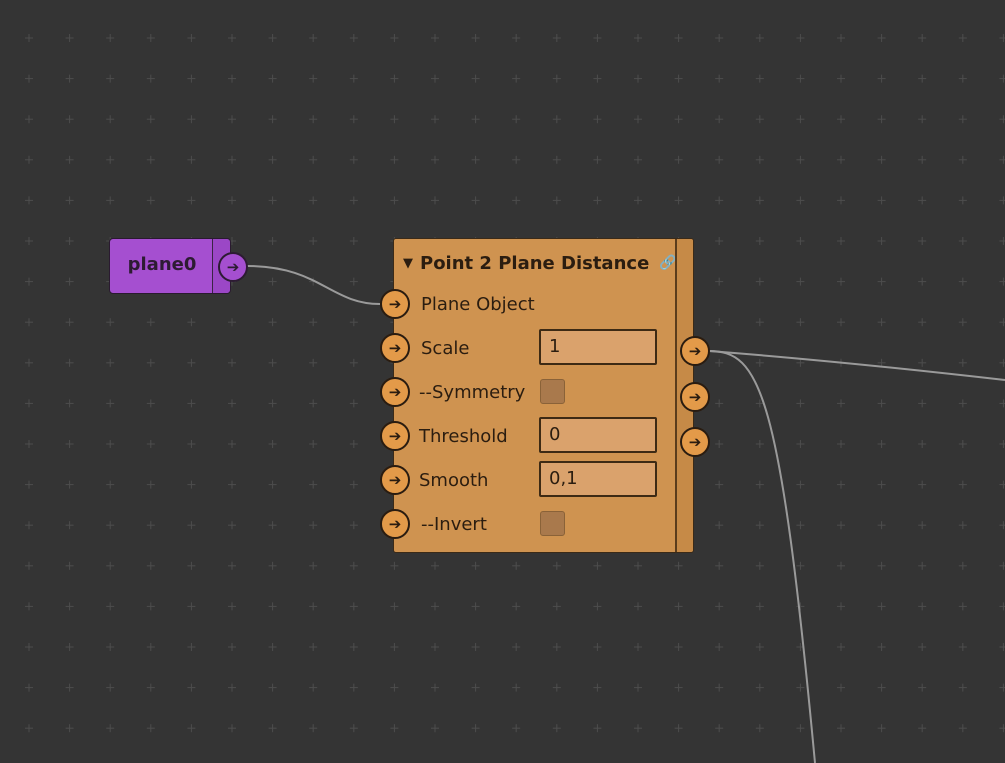 Image resolution: width=1005 pixels, height=763 pixels. I want to click on param-label-scale: Scale, so click(445, 348).